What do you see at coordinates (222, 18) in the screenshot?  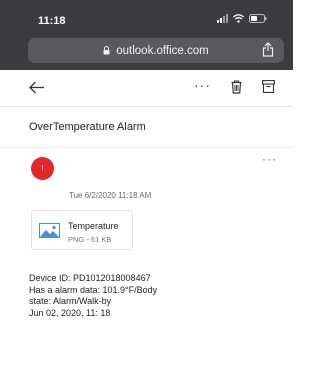 I see `signal-icon` at bounding box center [222, 18].